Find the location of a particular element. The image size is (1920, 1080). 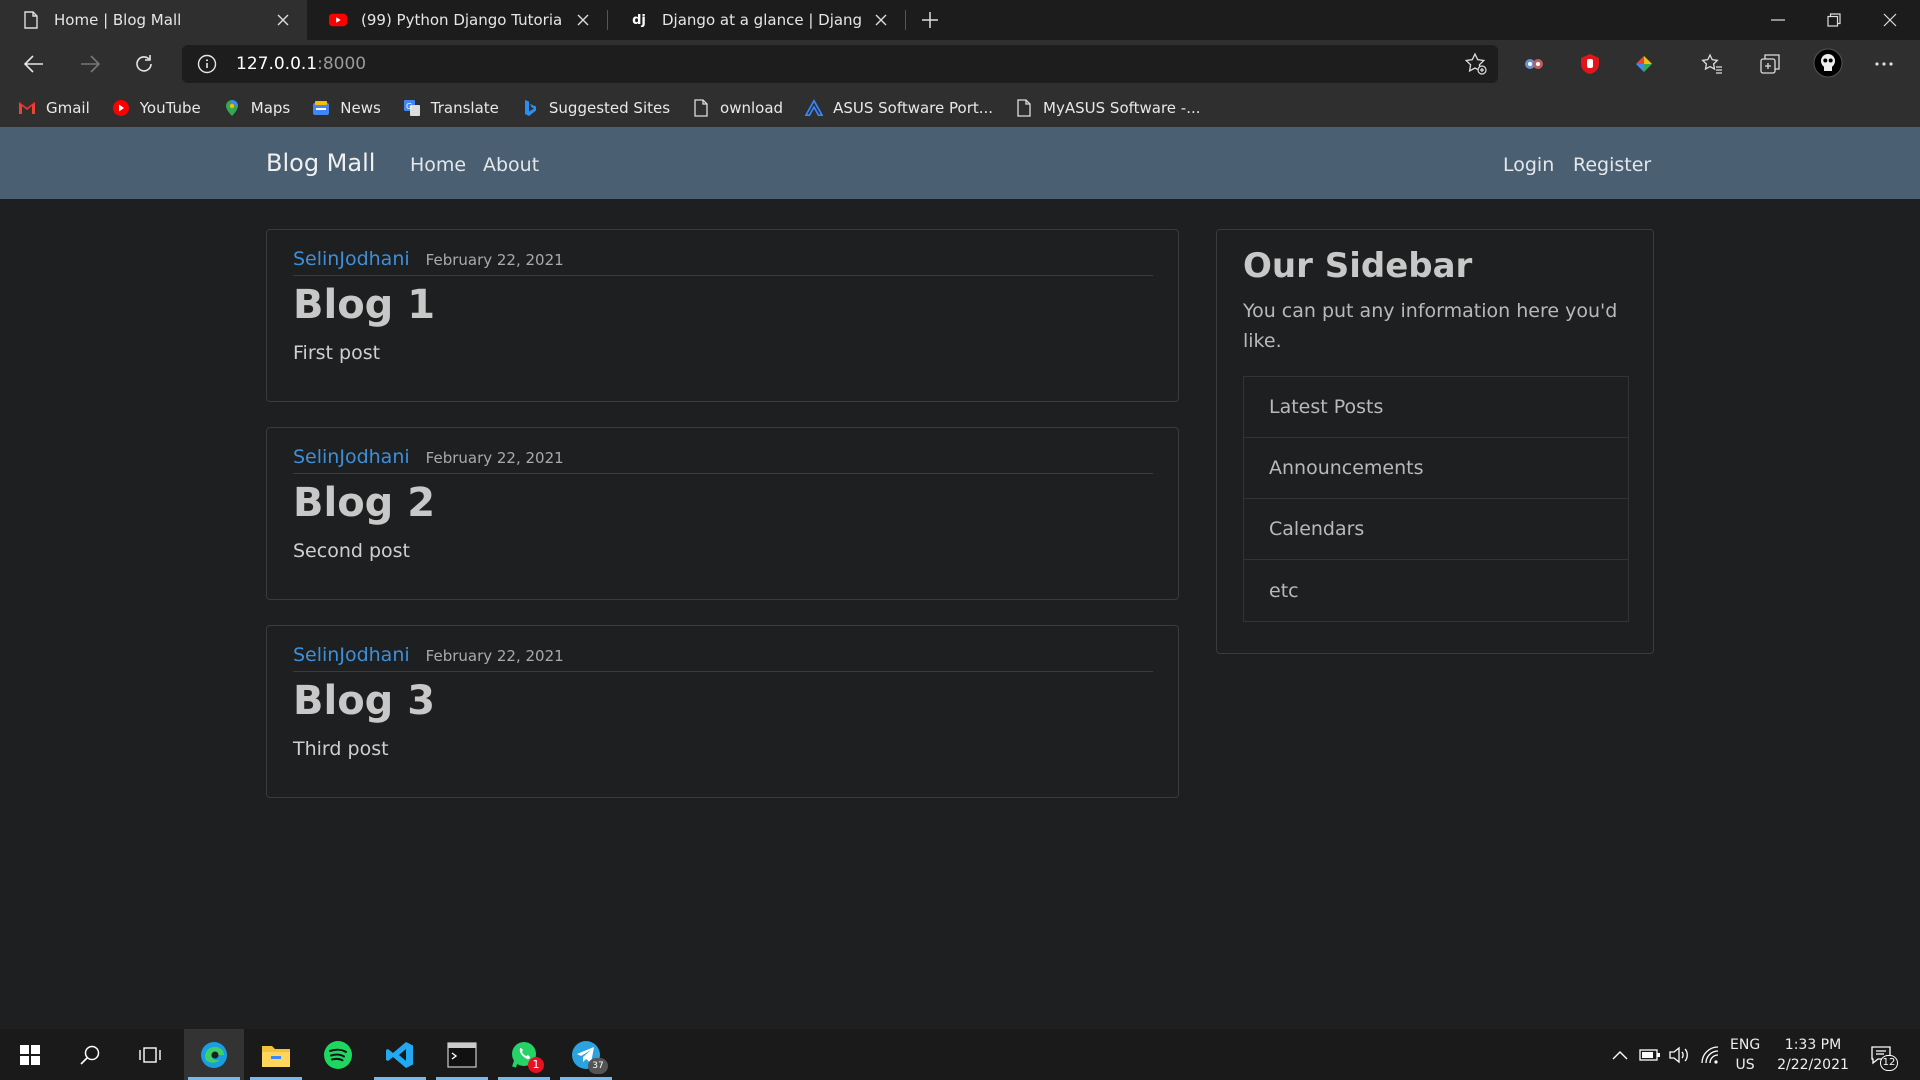

plus-icon is located at coordinates (930, 20).